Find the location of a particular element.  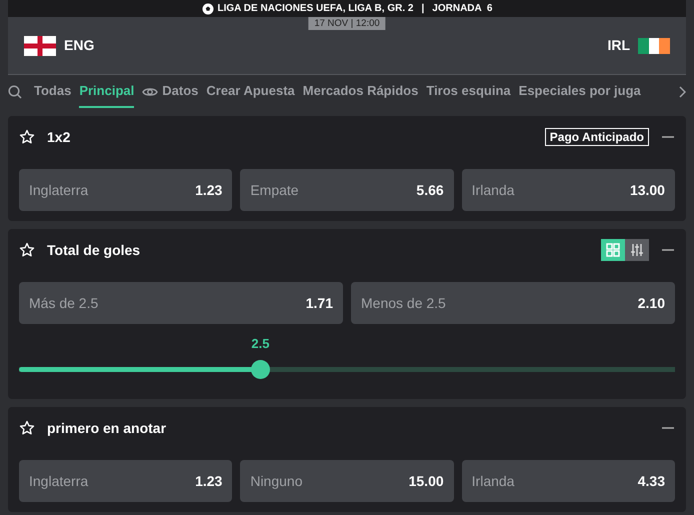

slider-view-toggle is located at coordinates (637, 250).